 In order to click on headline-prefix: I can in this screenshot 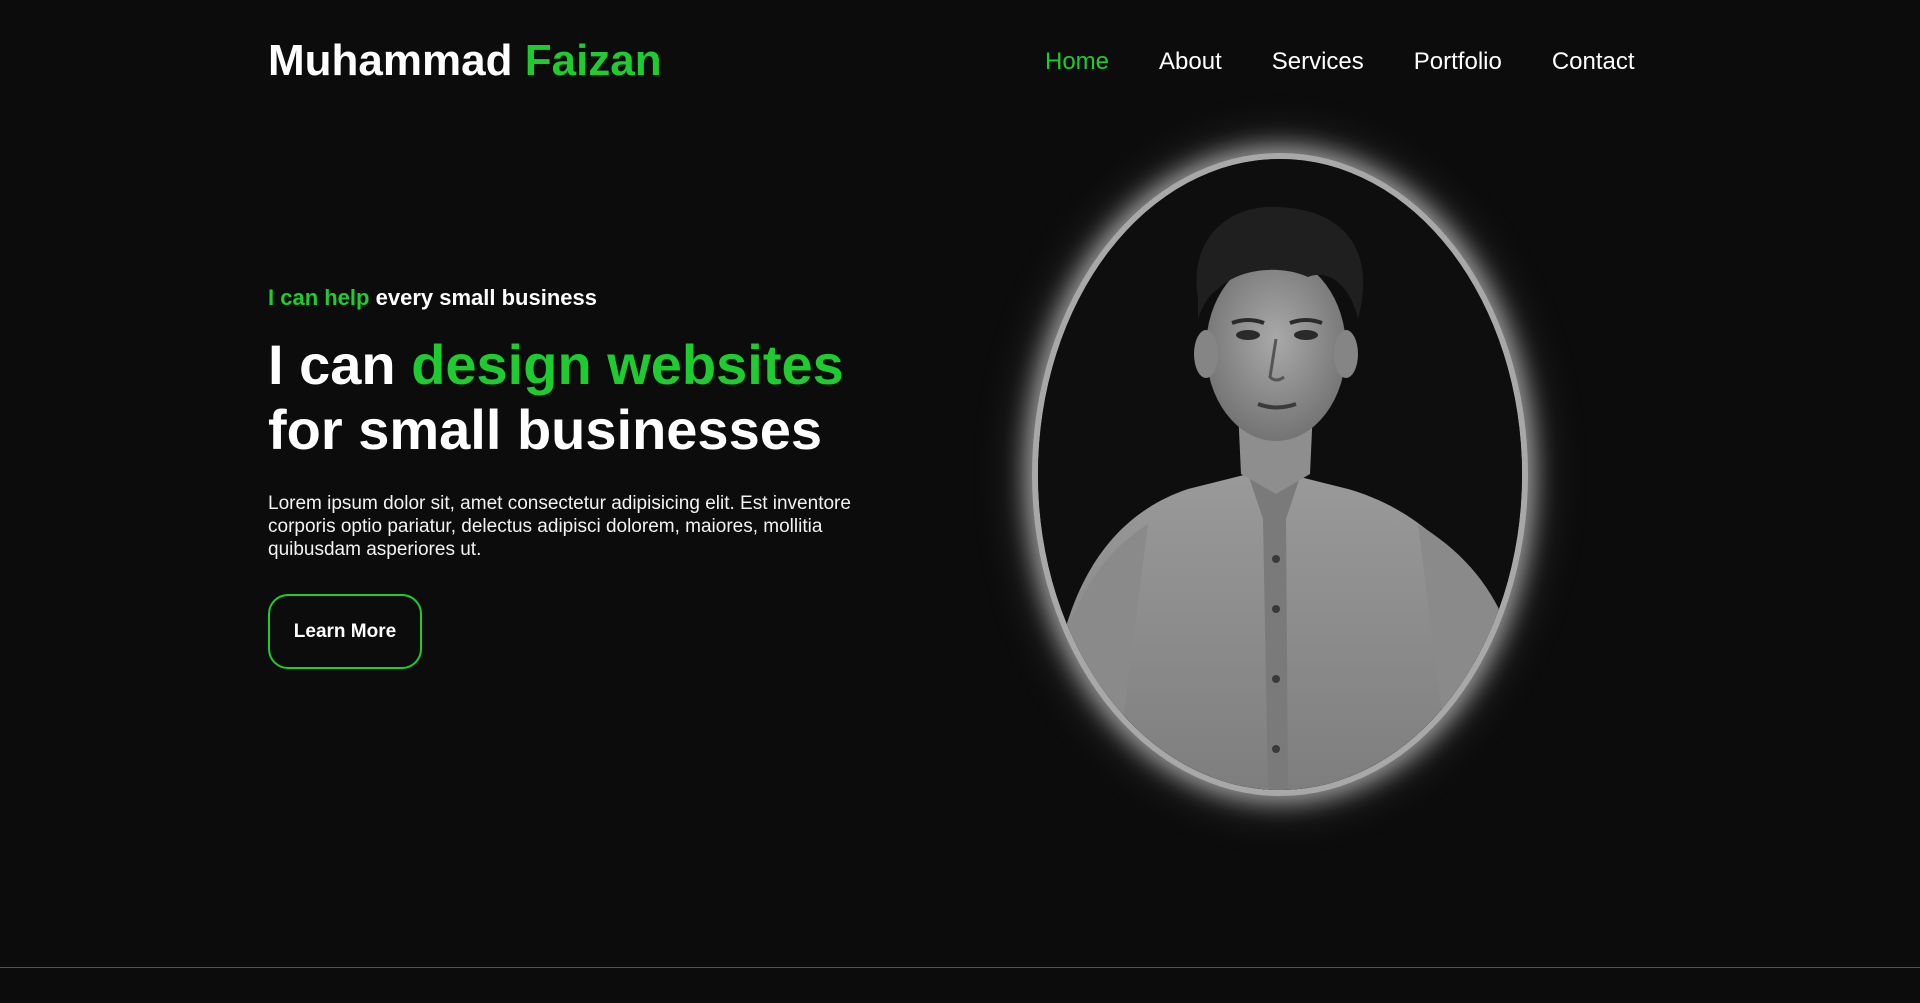, I will do `click(332, 364)`.